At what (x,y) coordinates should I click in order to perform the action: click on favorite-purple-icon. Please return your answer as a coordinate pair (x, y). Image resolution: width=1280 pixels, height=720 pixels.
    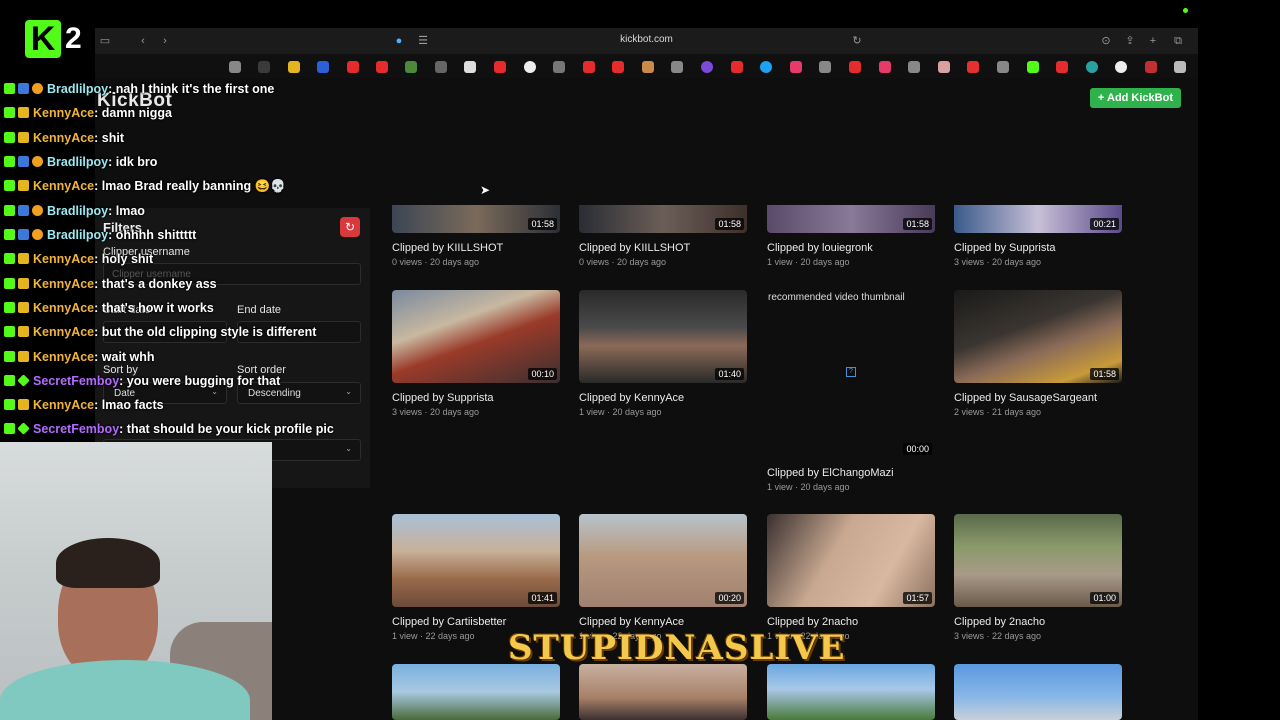
    Looking at the image, I should click on (707, 67).